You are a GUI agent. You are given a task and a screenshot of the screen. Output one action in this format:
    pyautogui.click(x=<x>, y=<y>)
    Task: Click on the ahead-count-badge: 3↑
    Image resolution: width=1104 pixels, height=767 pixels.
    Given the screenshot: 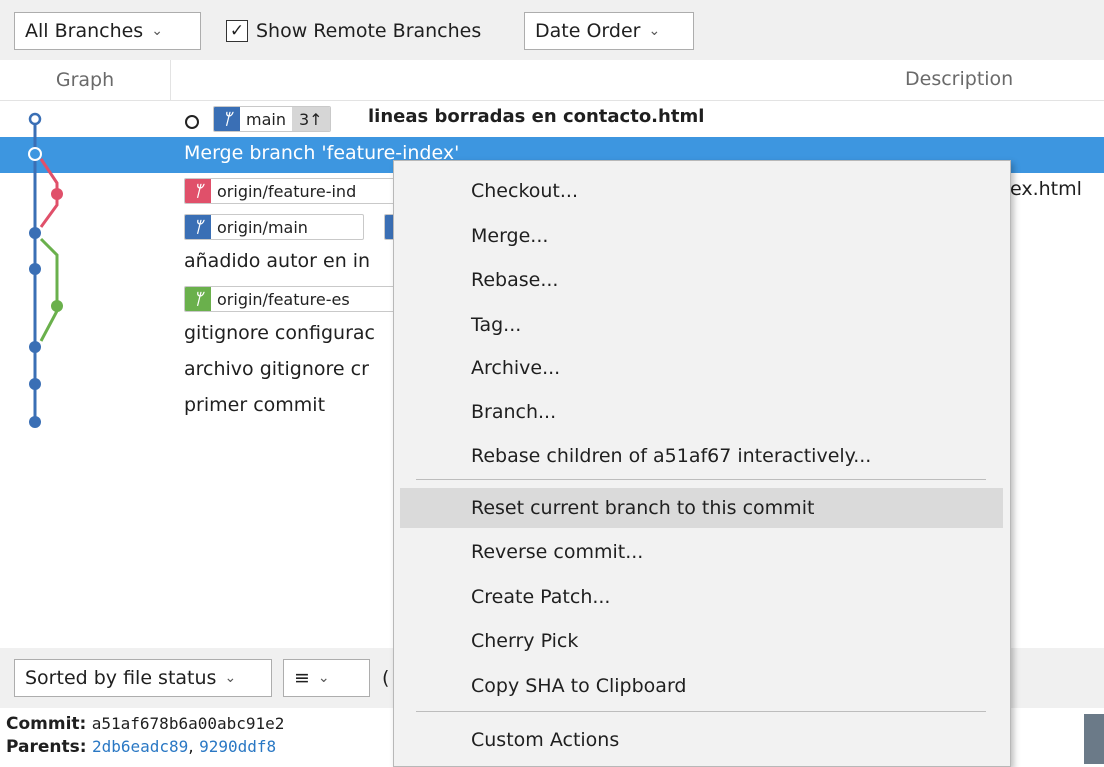 What is the action you would take?
    pyautogui.click(x=310, y=119)
    